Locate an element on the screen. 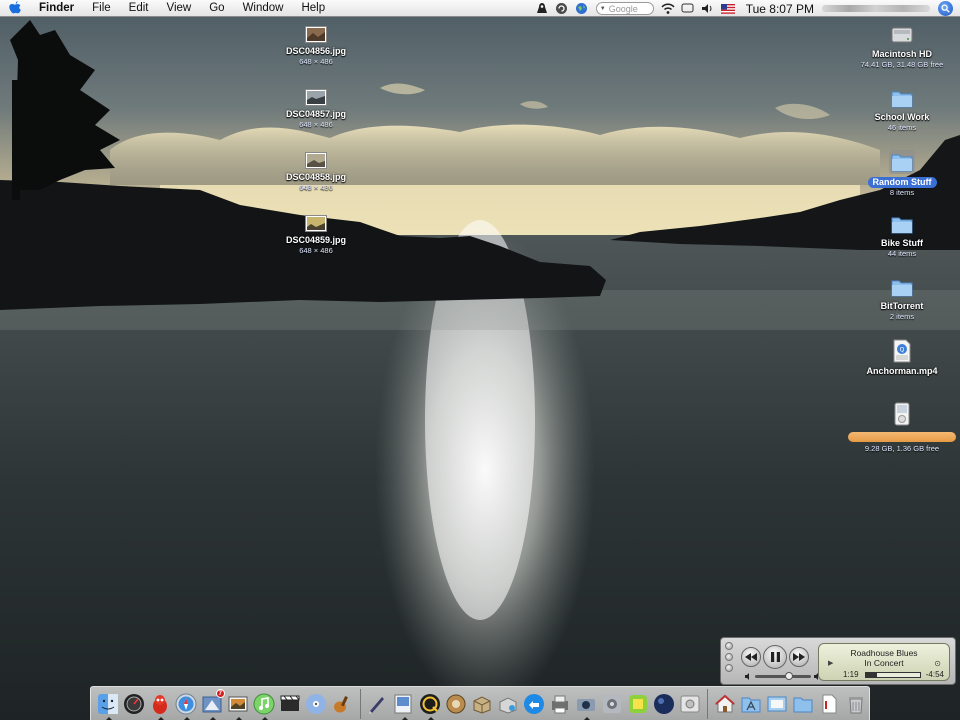 Image resolution: width=960 pixels, height=720 pixels. network-icon is located at coordinates (508, 705).